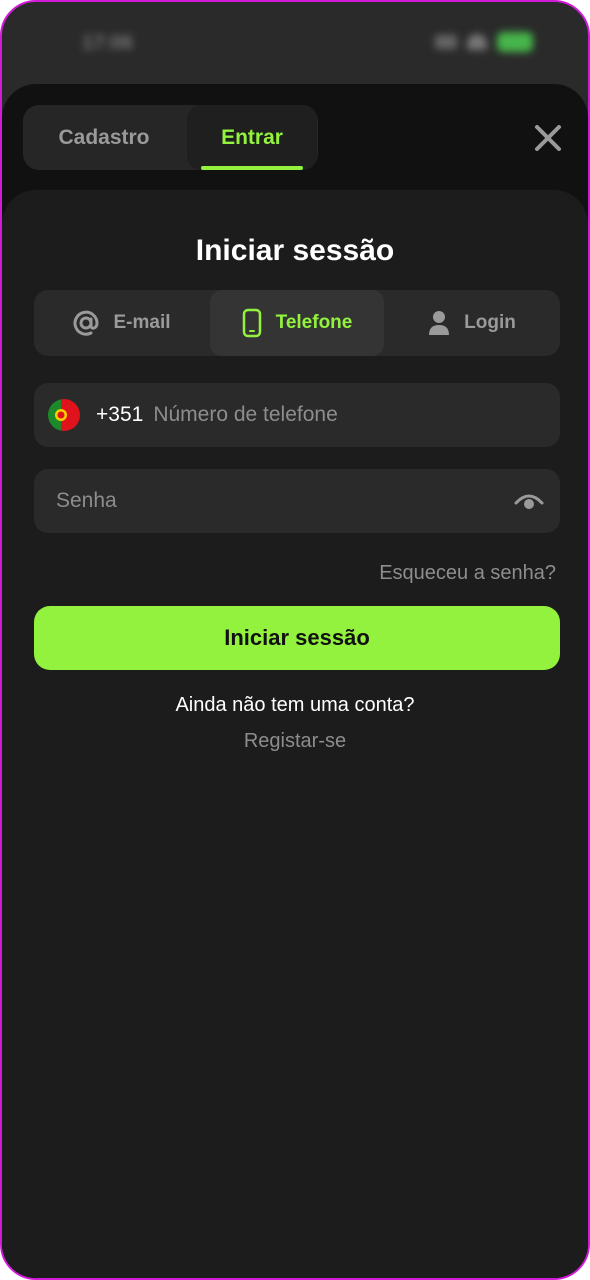  I want to click on status-icons, so click(484, 42).